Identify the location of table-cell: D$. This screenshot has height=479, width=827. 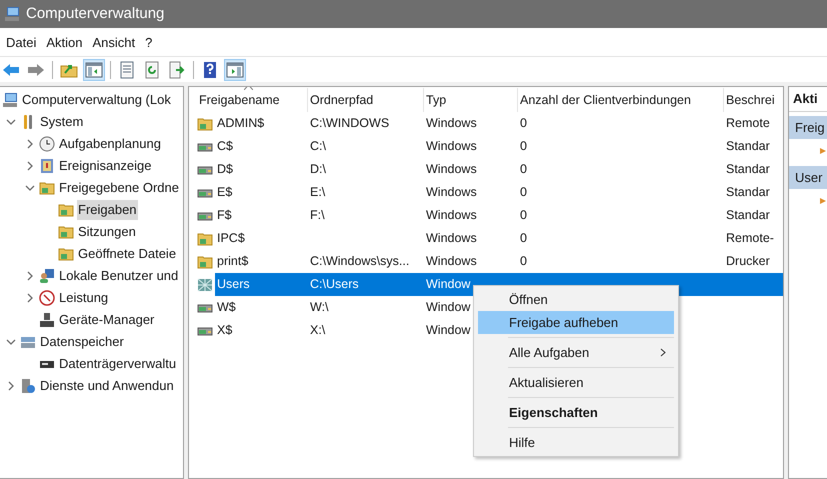
(225, 169).